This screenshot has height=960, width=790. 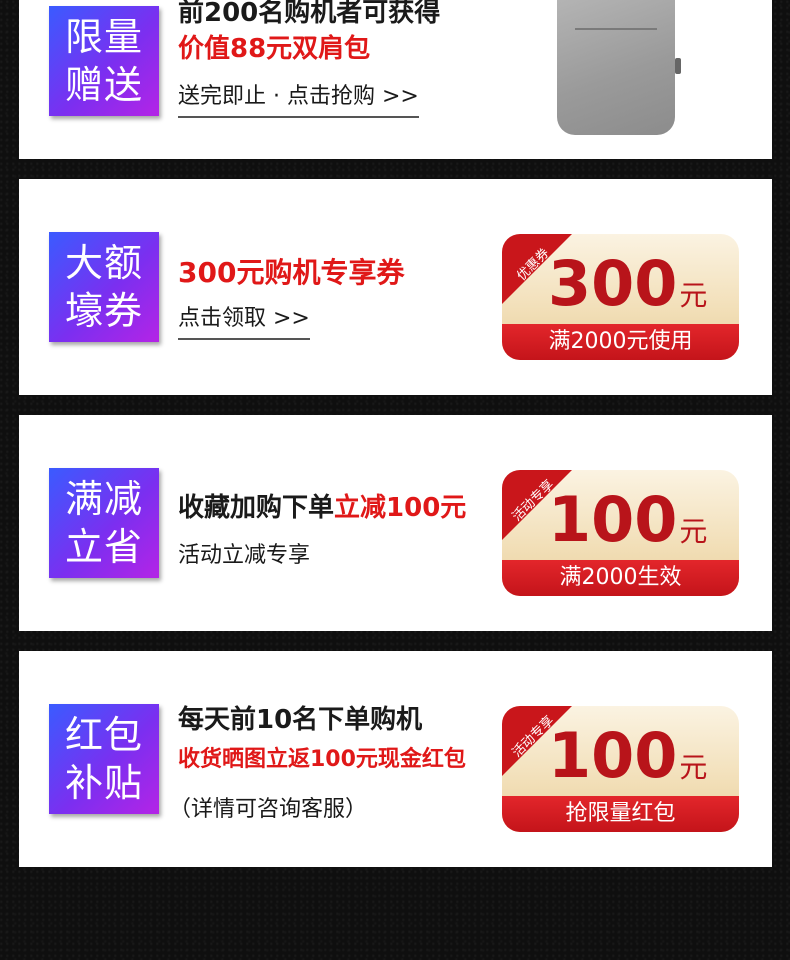 I want to click on promo-tag: 红包 补贴, so click(x=104, y=759).